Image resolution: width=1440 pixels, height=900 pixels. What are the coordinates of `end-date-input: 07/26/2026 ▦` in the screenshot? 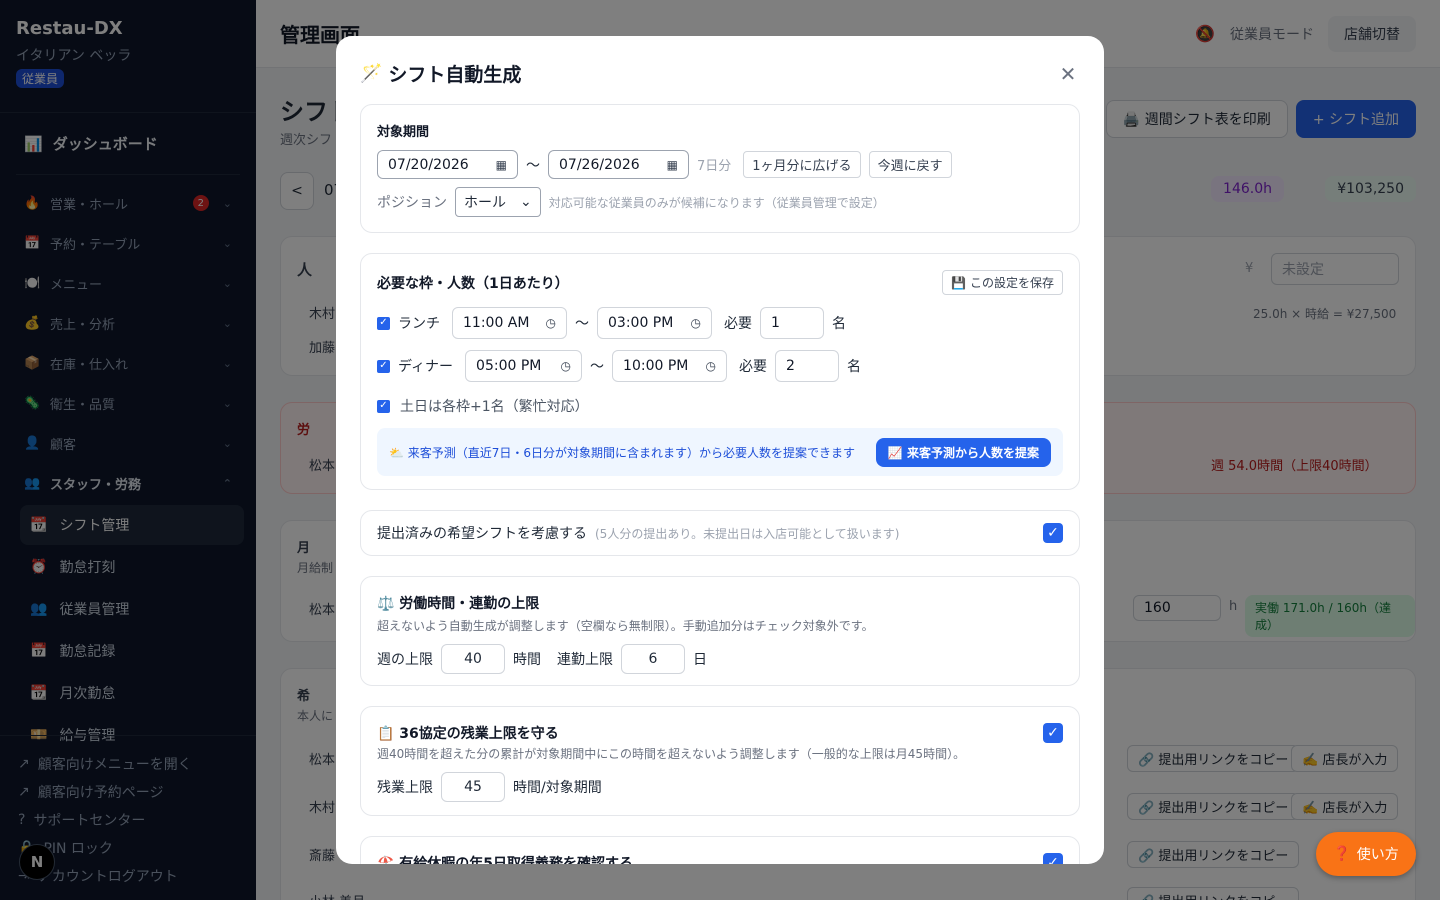 It's located at (618, 164).